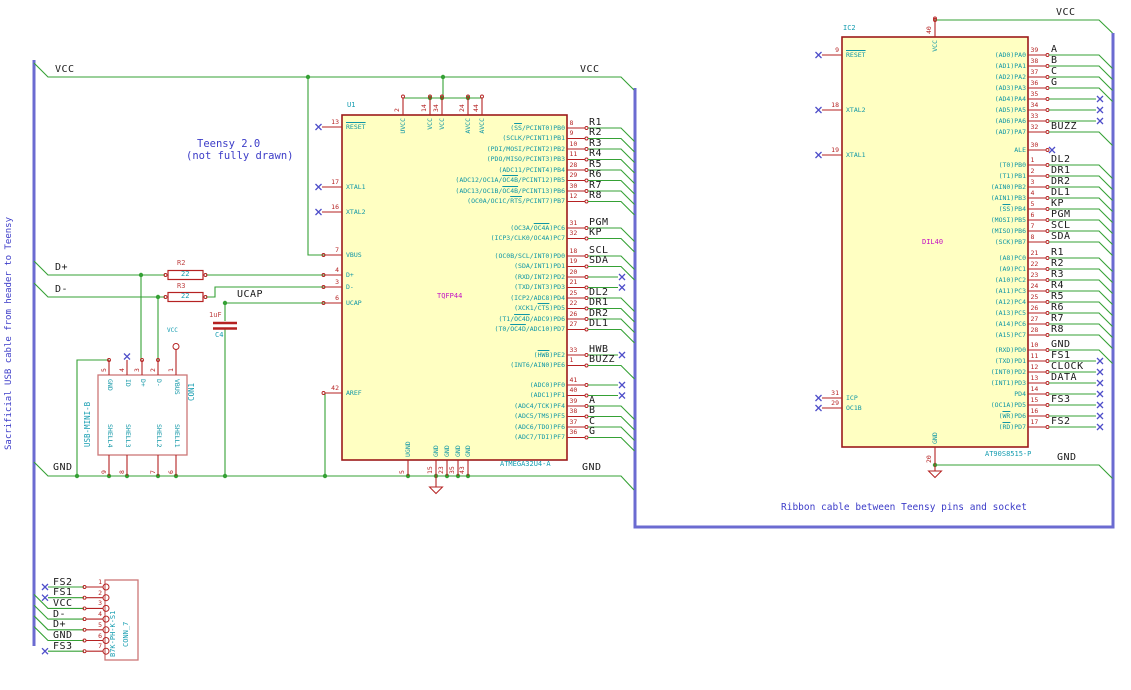 The image size is (1131, 690). What do you see at coordinates (63, 468) in the screenshot?
I see `net-label-gnd-left: GND` at bounding box center [63, 468].